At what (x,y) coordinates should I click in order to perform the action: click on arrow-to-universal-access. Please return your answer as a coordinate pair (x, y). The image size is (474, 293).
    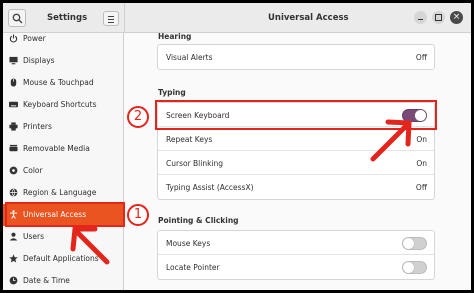
    Looking at the image, I should click on (90, 245).